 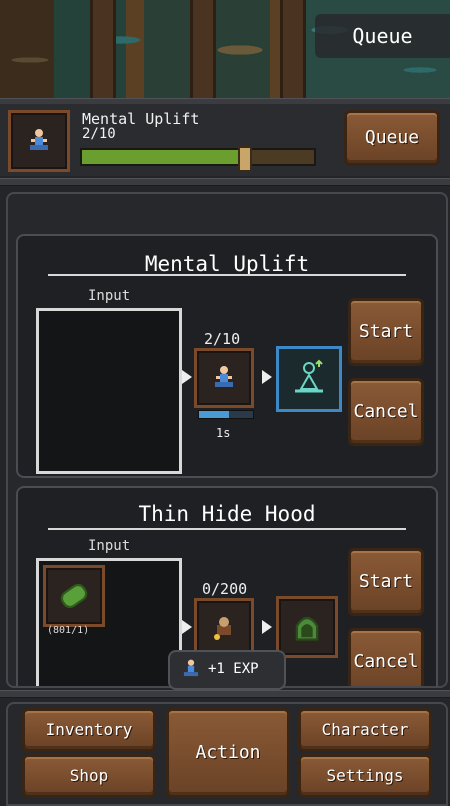 What do you see at coordinates (214, 414) in the screenshot?
I see `craft-progress-fill` at bounding box center [214, 414].